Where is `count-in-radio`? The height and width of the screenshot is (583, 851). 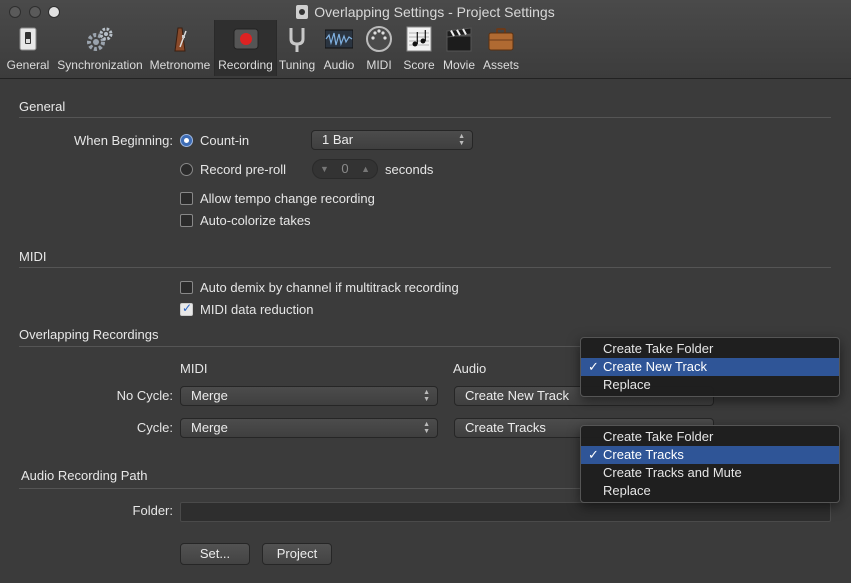 count-in-radio is located at coordinates (186, 140).